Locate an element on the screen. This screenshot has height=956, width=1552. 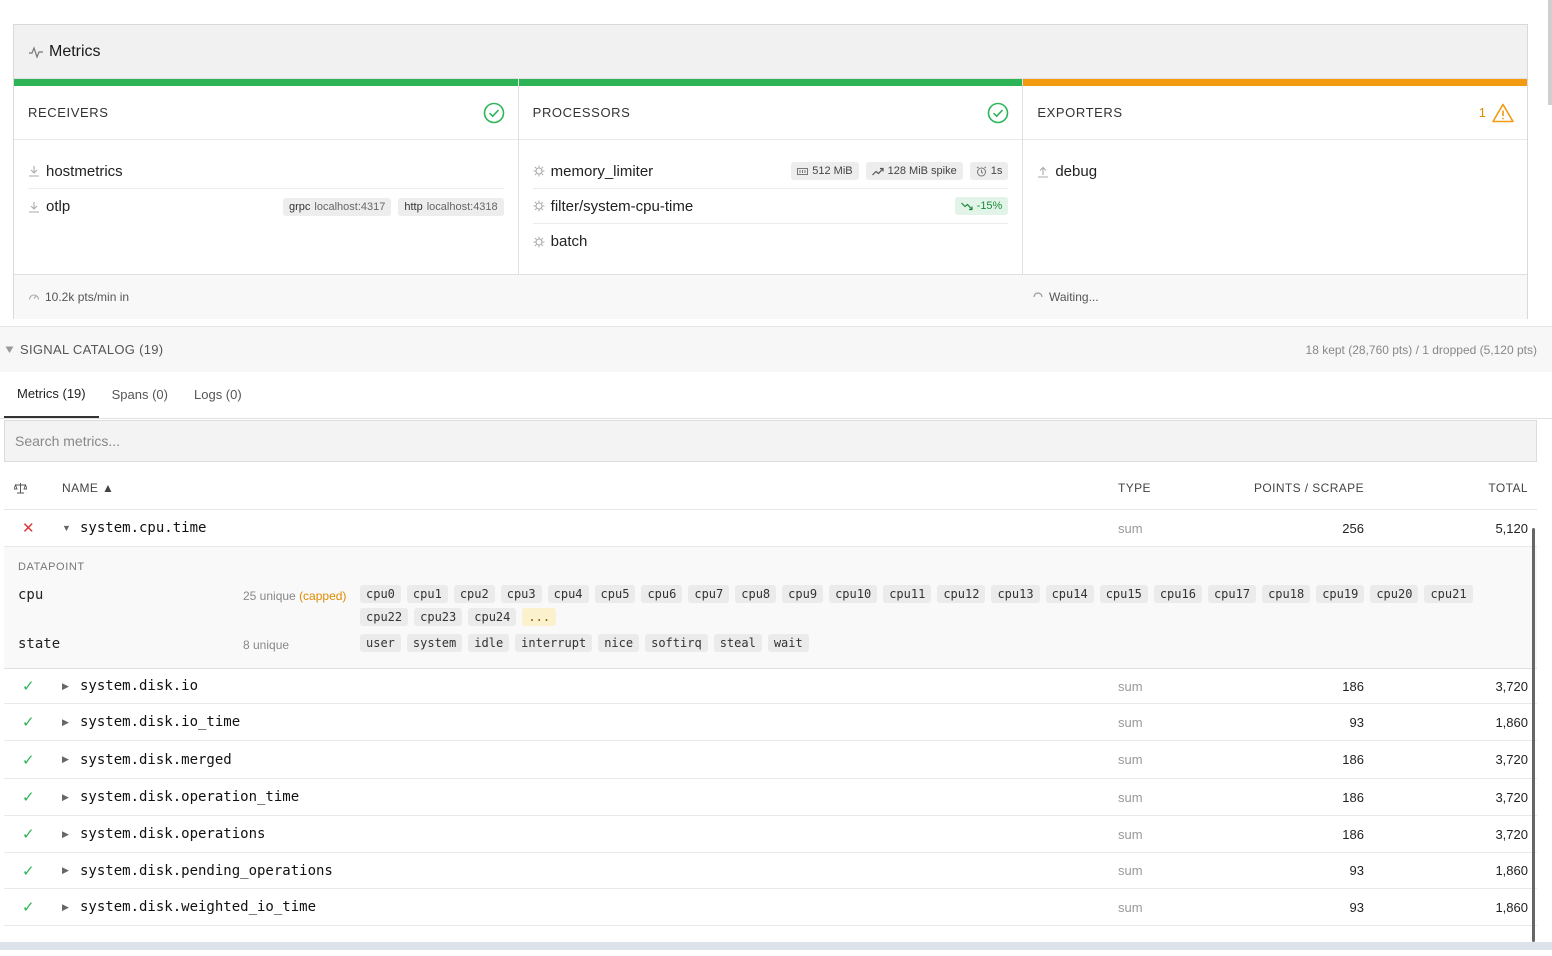
receivers-label: RECEIVERS is located at coordinates (68, 112).